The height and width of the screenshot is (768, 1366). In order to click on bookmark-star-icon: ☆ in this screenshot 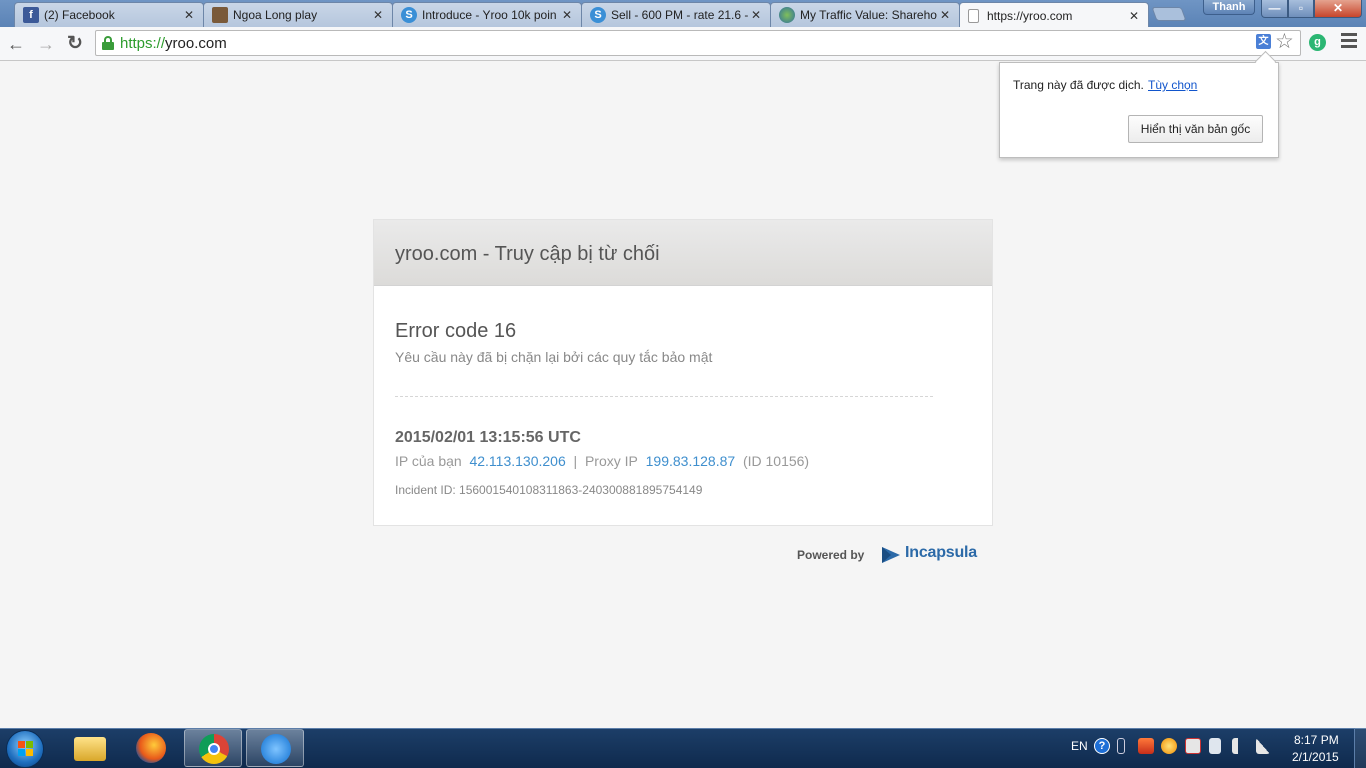, I will do `click(1284, 41)`.